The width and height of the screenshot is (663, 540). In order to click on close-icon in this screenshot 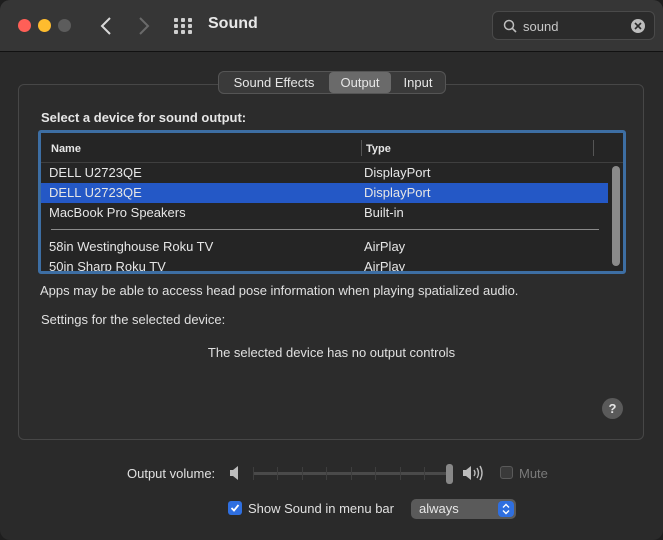, I will do `click(638, 26)`.